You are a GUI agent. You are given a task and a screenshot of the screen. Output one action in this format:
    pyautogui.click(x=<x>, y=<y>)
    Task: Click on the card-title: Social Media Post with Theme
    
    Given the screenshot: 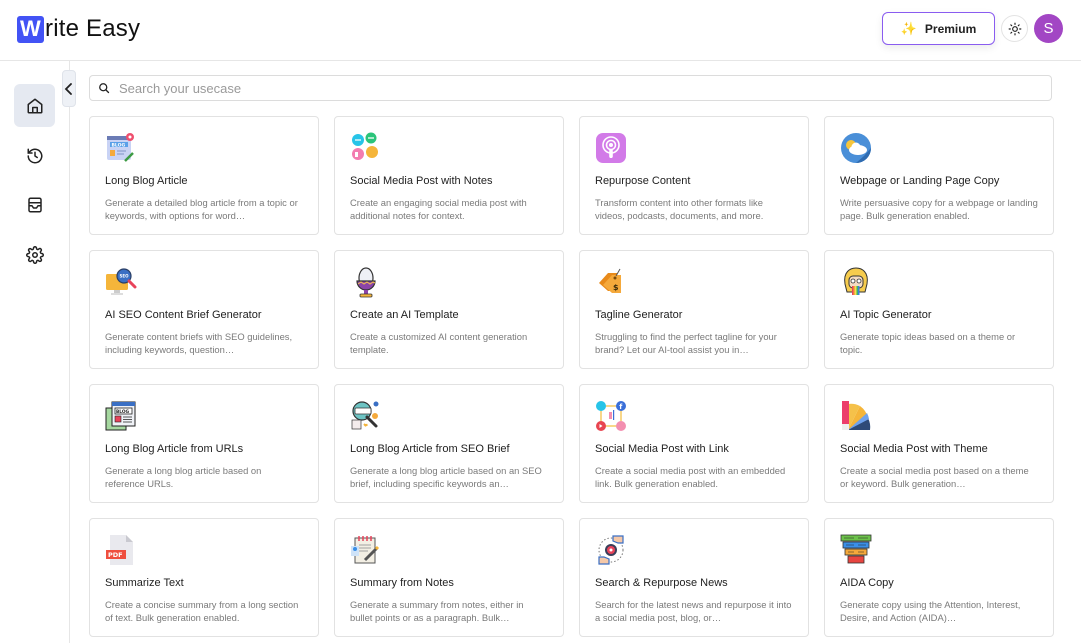 What is the action you would take?
    pyautogui.click(x=914, y=449)
    